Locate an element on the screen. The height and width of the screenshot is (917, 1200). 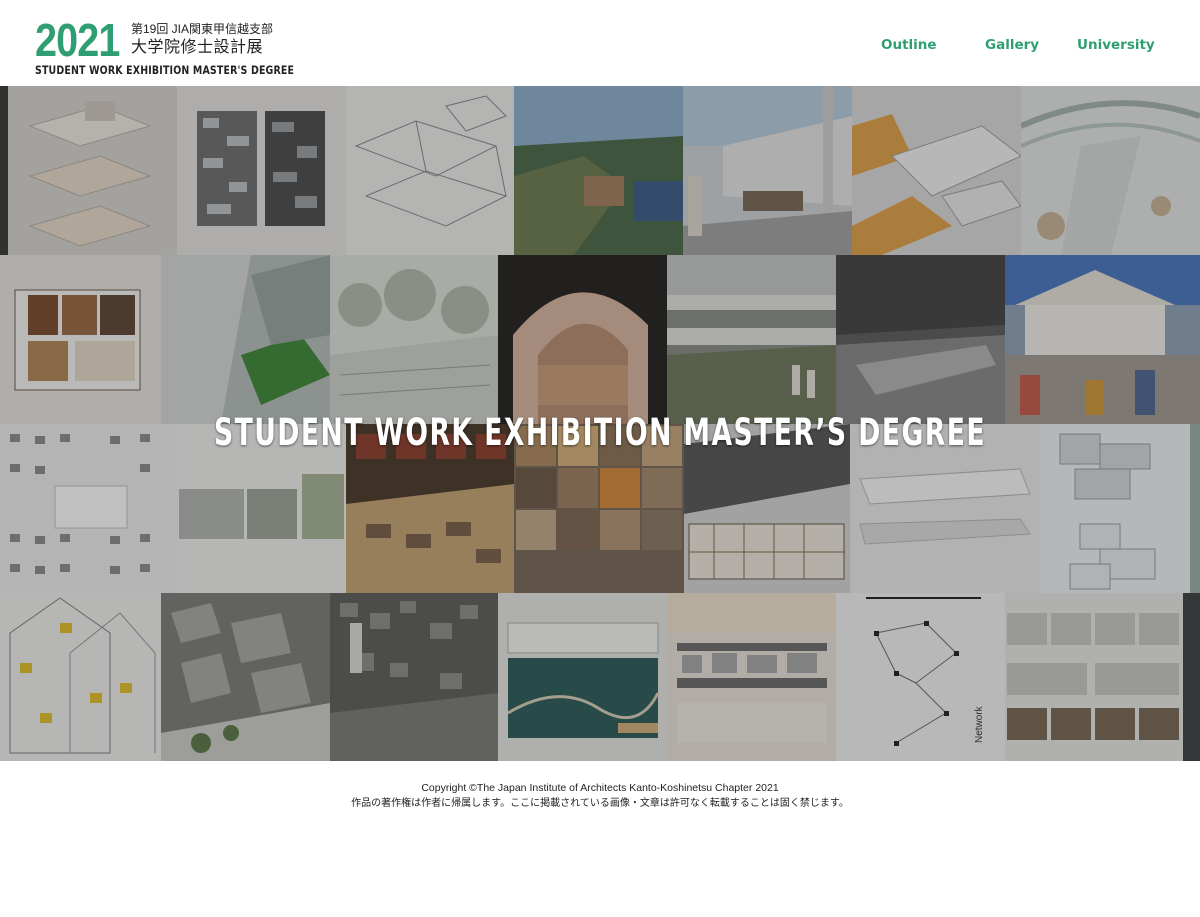
collage-tile-canopy-park is located at coordinates (1110, 170).